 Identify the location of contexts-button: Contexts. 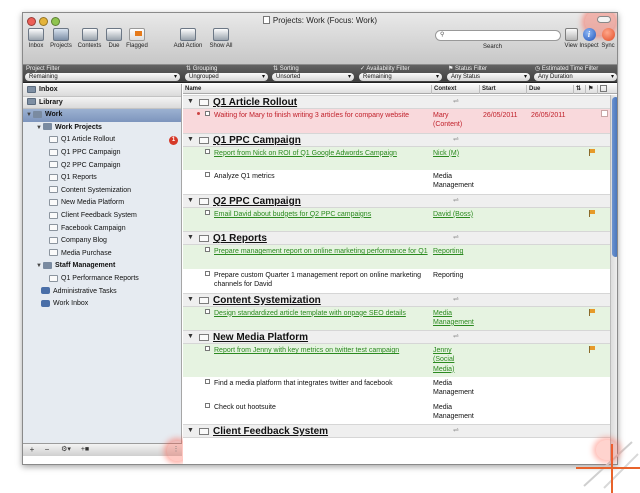
(89, 38).